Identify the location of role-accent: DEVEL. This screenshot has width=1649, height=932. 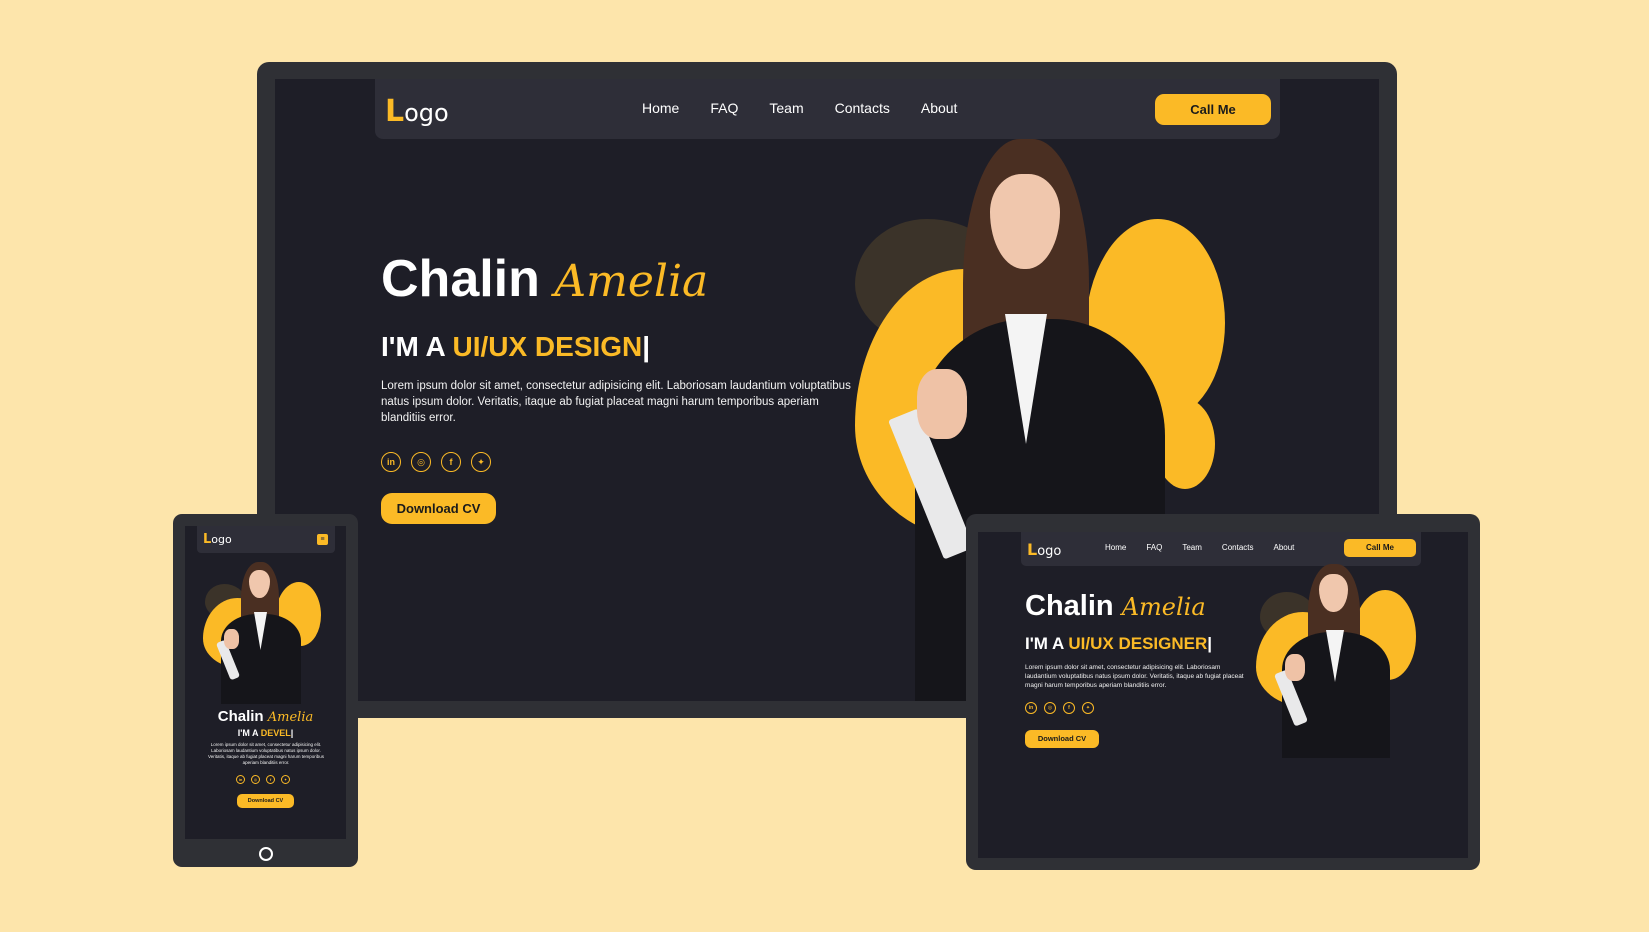
(275, 733).